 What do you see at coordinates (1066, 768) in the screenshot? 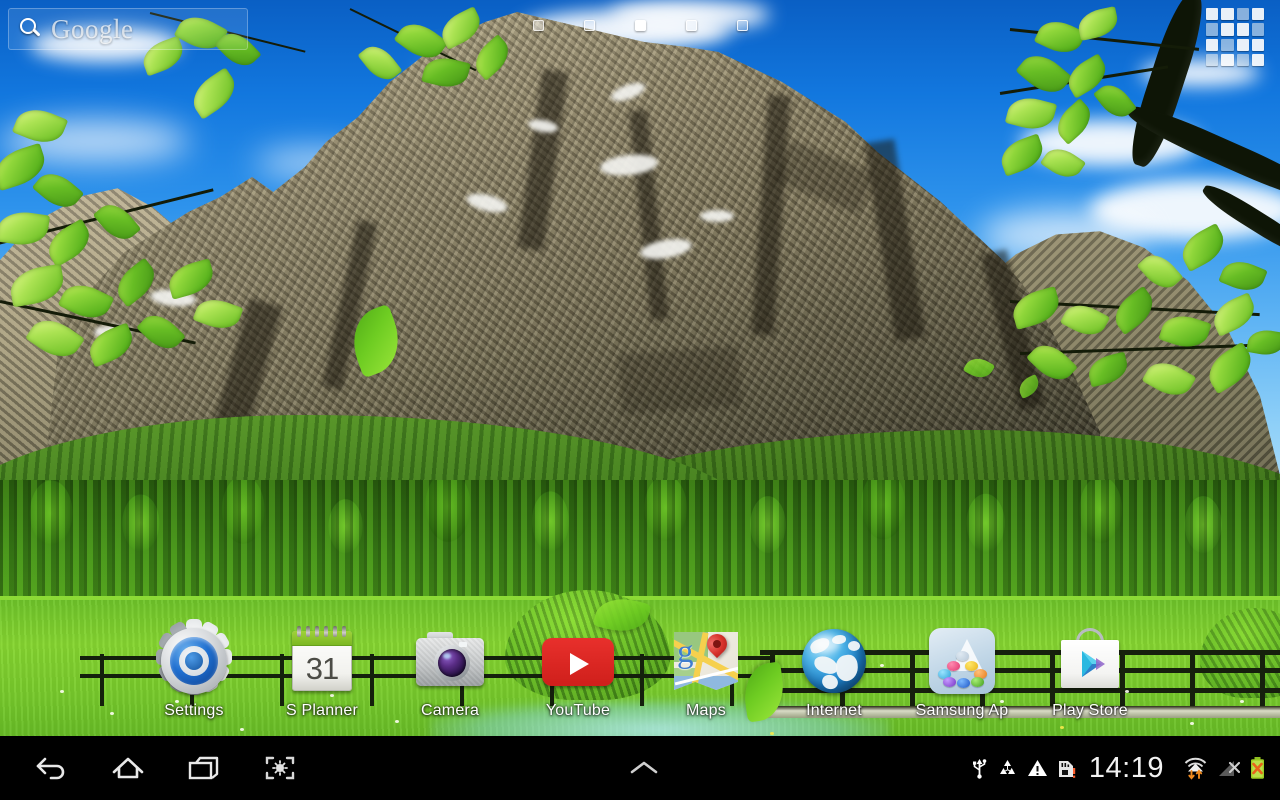
I see `sd-card-alert-icon` at bounding box center [1066, 768].